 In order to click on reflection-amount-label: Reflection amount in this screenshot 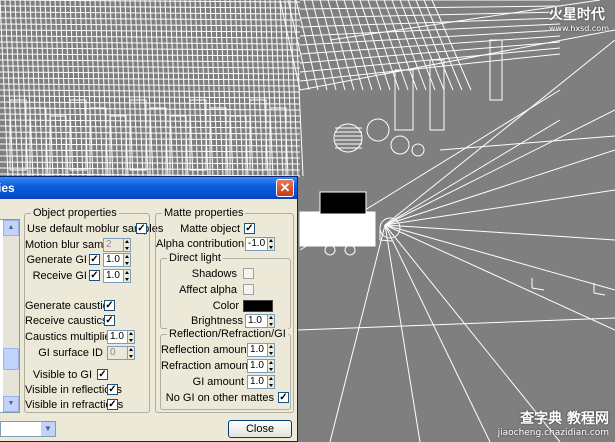, I will do `click(205, 350)`.